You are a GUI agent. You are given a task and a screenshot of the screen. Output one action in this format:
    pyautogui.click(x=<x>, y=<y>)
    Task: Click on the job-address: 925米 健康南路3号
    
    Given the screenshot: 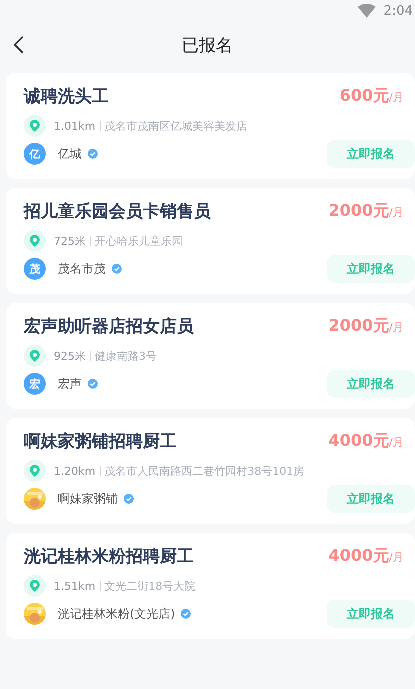 What is the action you would take?
    pyautogui.click(x=105, y=356)
    